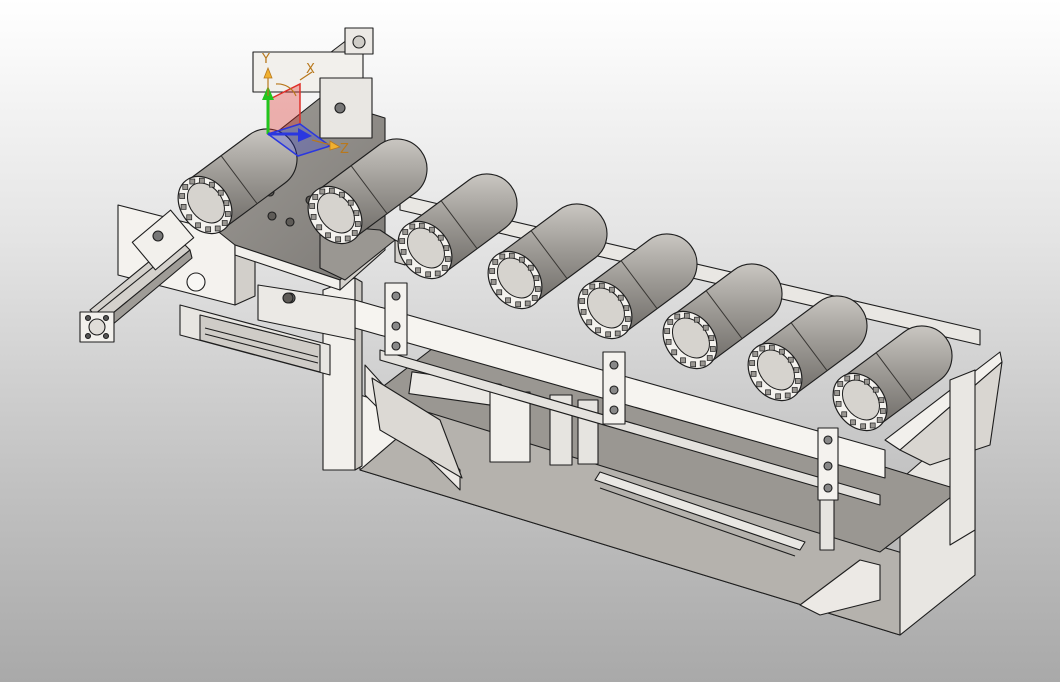 The image size is (1060, 682). Describe the element at coordinates (310, 69) in the screenshot. I see `triad-x-label: X` at that location.